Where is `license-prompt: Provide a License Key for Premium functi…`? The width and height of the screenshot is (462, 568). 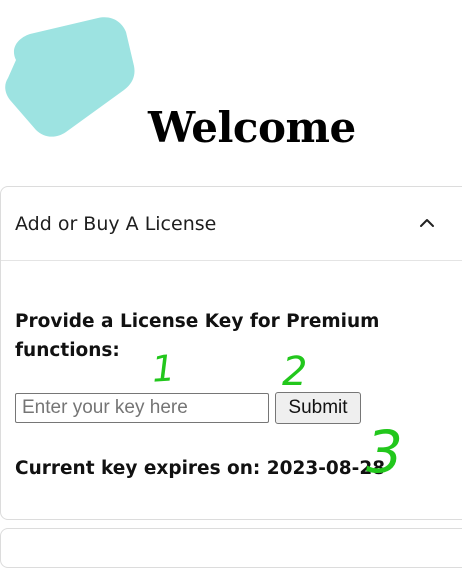
license-prompt: Provide a License Key for Premium functi… is located at coordinates (197, 336).